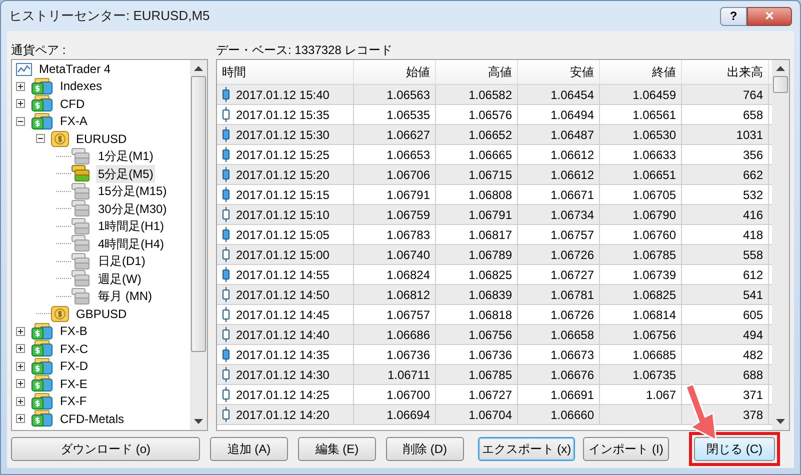  I want to click on column-header: 始値, so click(395, 72).